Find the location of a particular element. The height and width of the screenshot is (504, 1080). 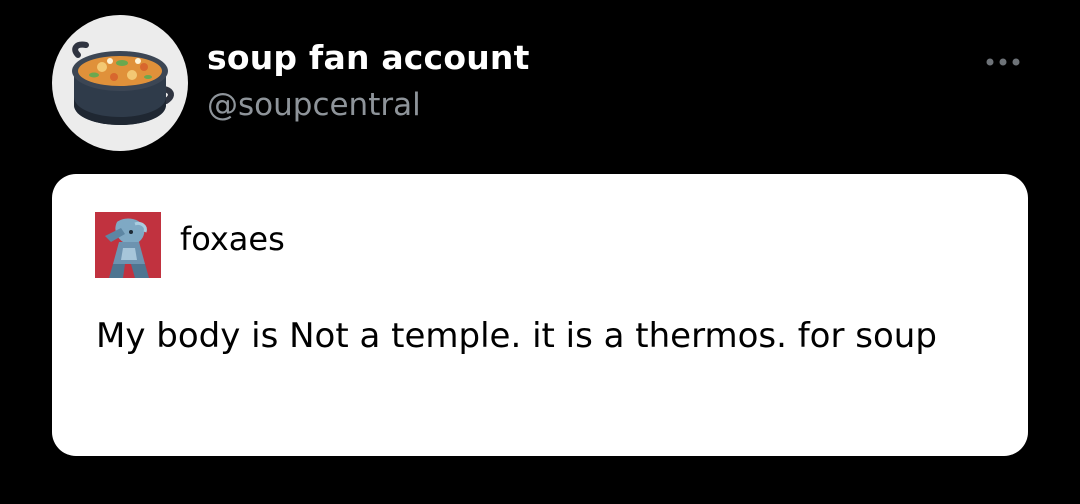

character-avatar-icon is located at coordinates (128, 245).